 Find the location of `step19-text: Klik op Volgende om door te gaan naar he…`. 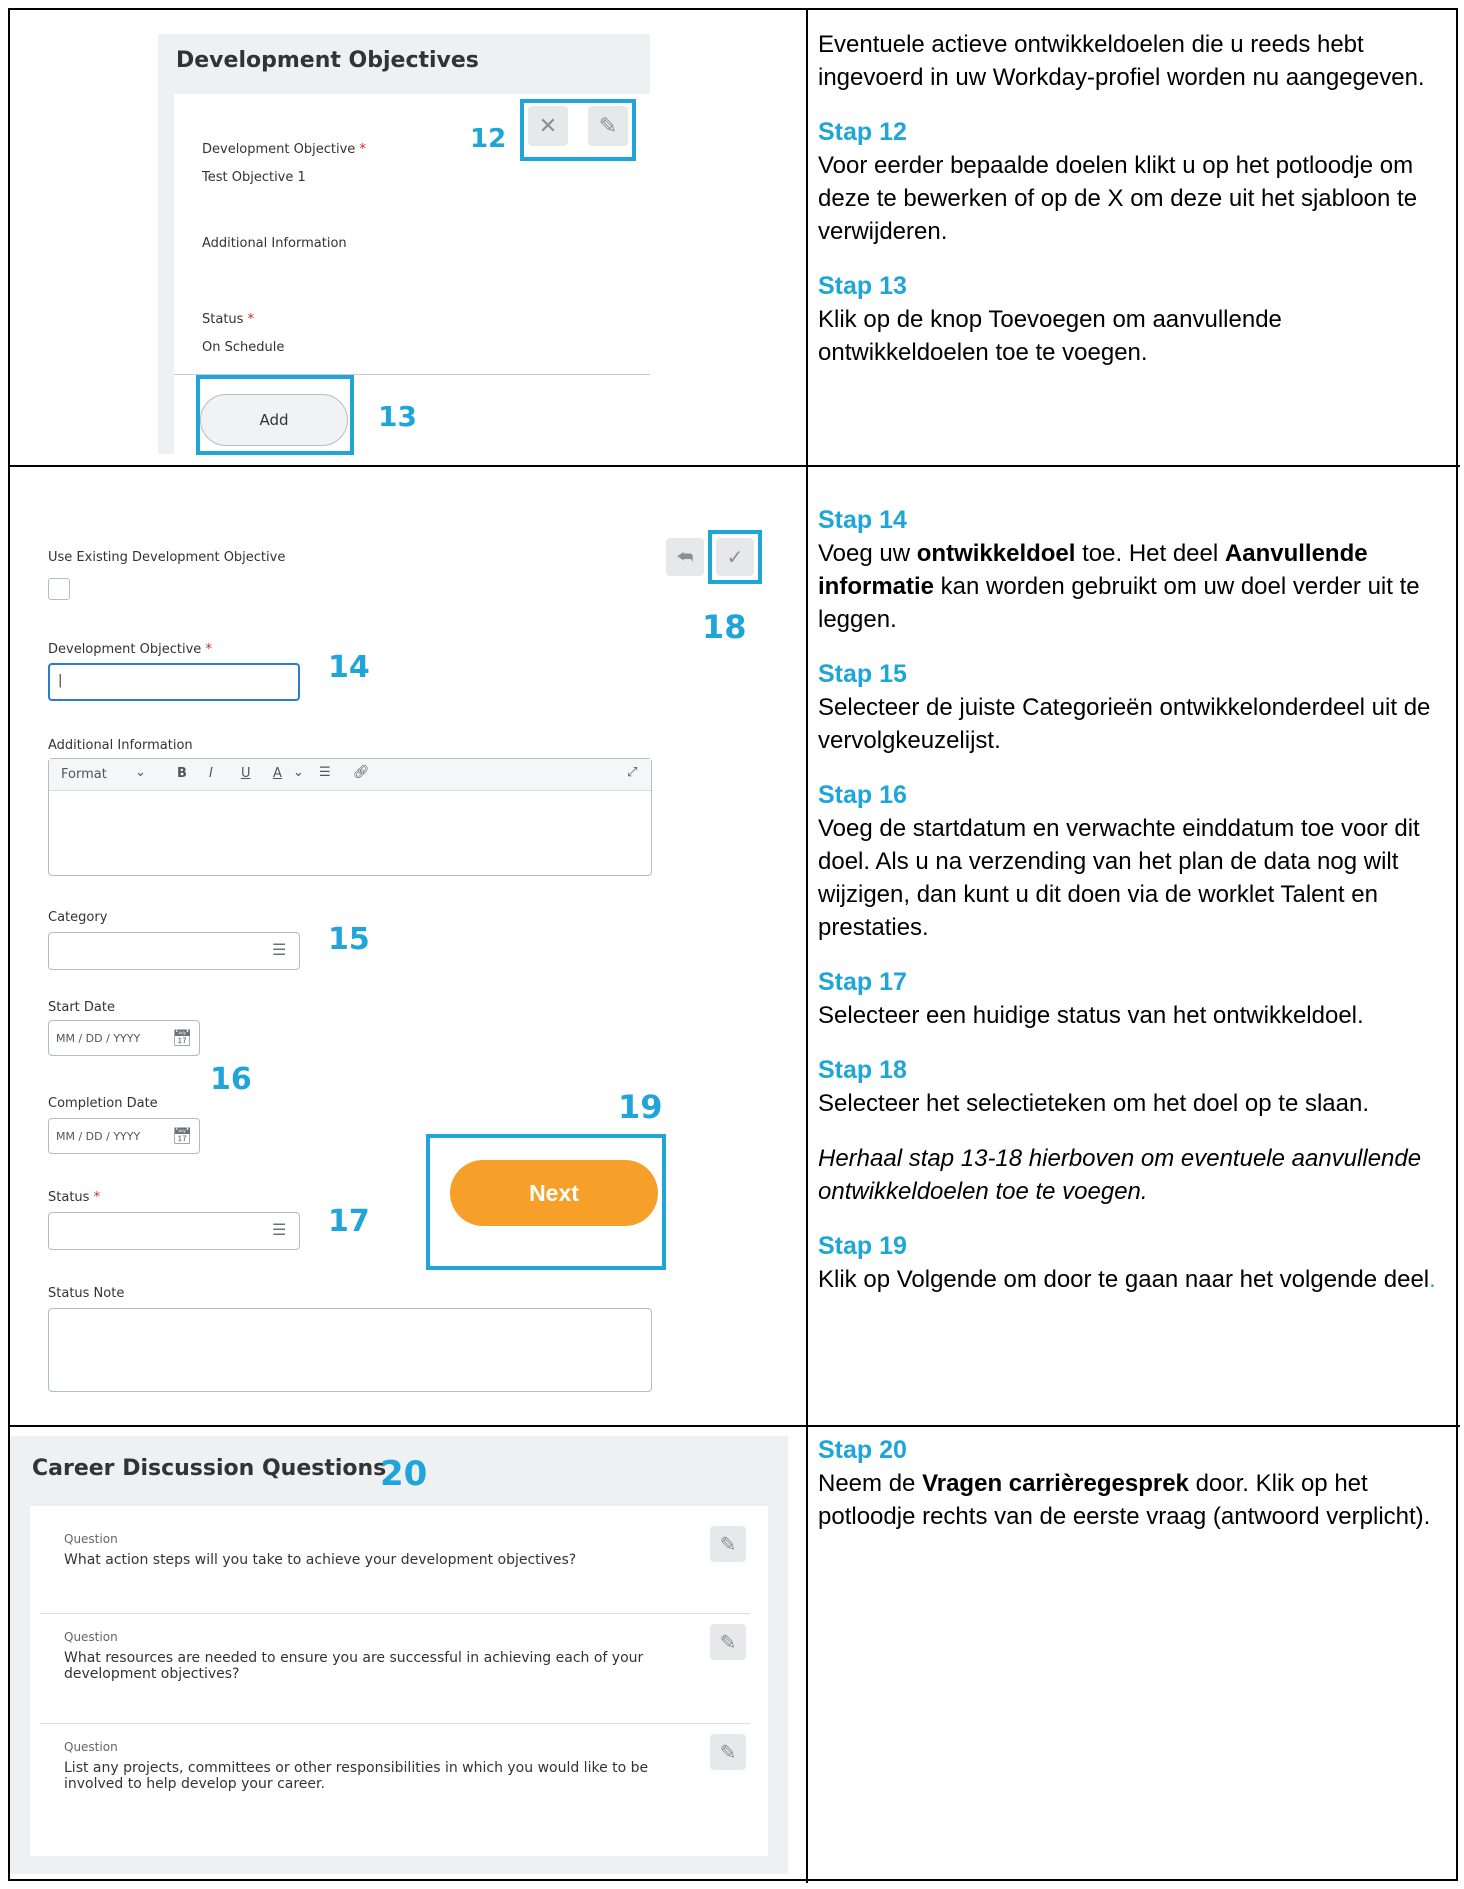

step19-text: Klik op Volgende om door te gaan naar he… is located at coordinates (1127, 1279).